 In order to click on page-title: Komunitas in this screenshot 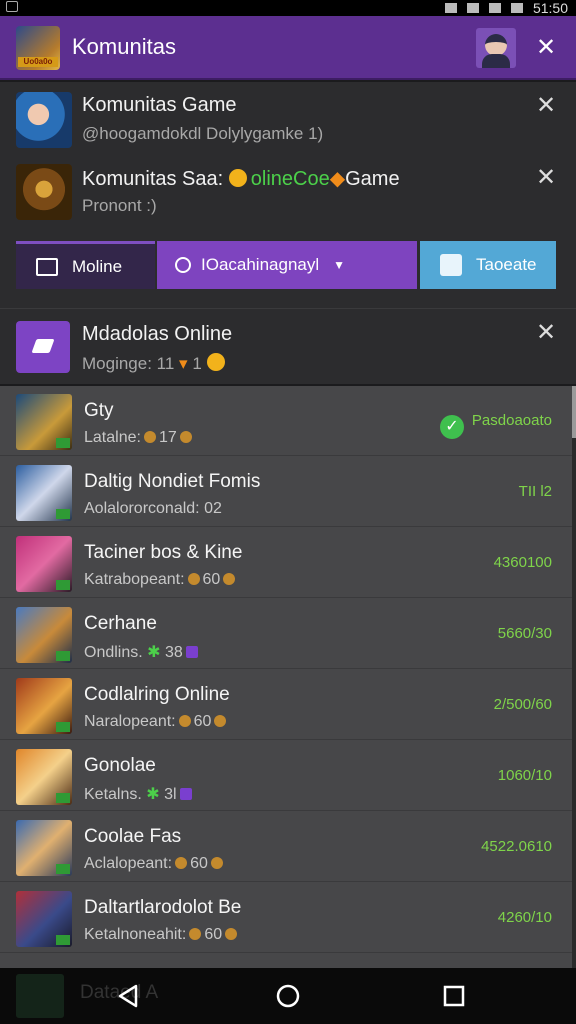, I will do `click(124, 46)`.